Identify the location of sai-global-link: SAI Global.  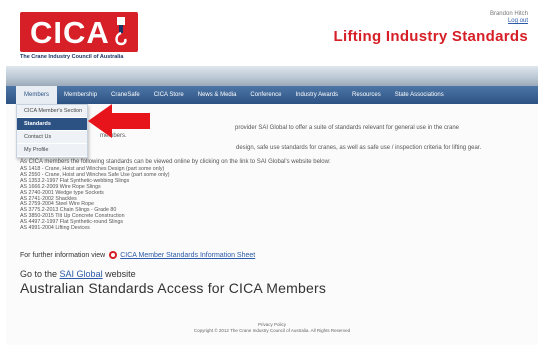
(81, 274).